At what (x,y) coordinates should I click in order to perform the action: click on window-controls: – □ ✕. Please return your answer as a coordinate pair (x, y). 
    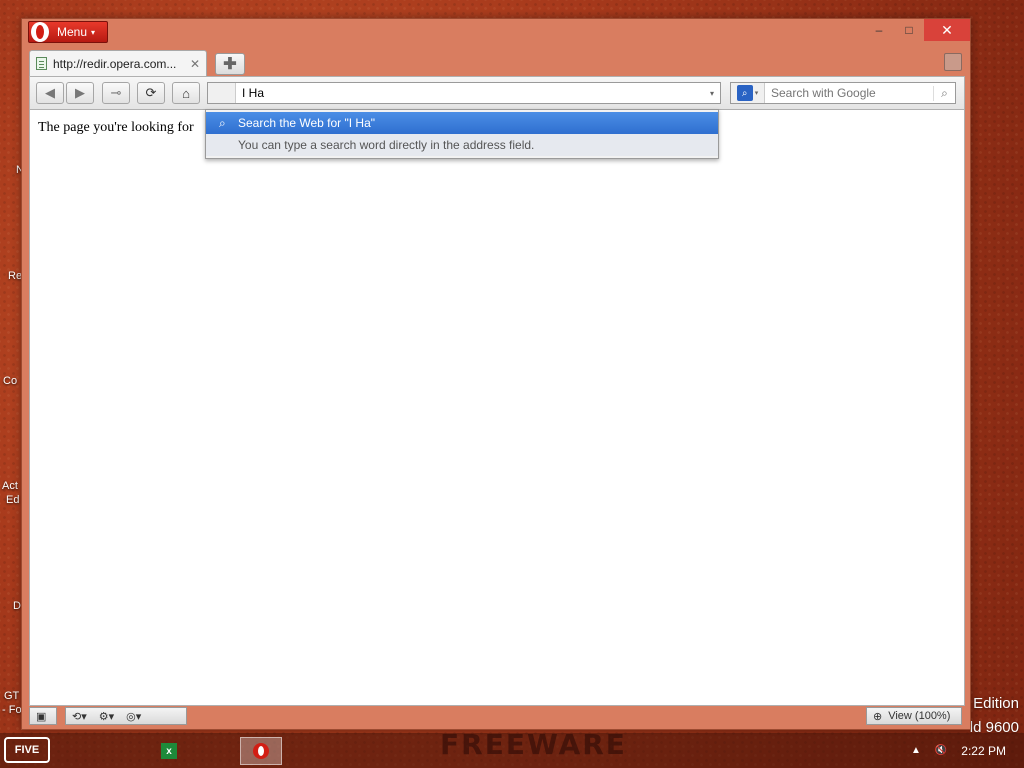
    Looking at the image, I should click on (917, 30).